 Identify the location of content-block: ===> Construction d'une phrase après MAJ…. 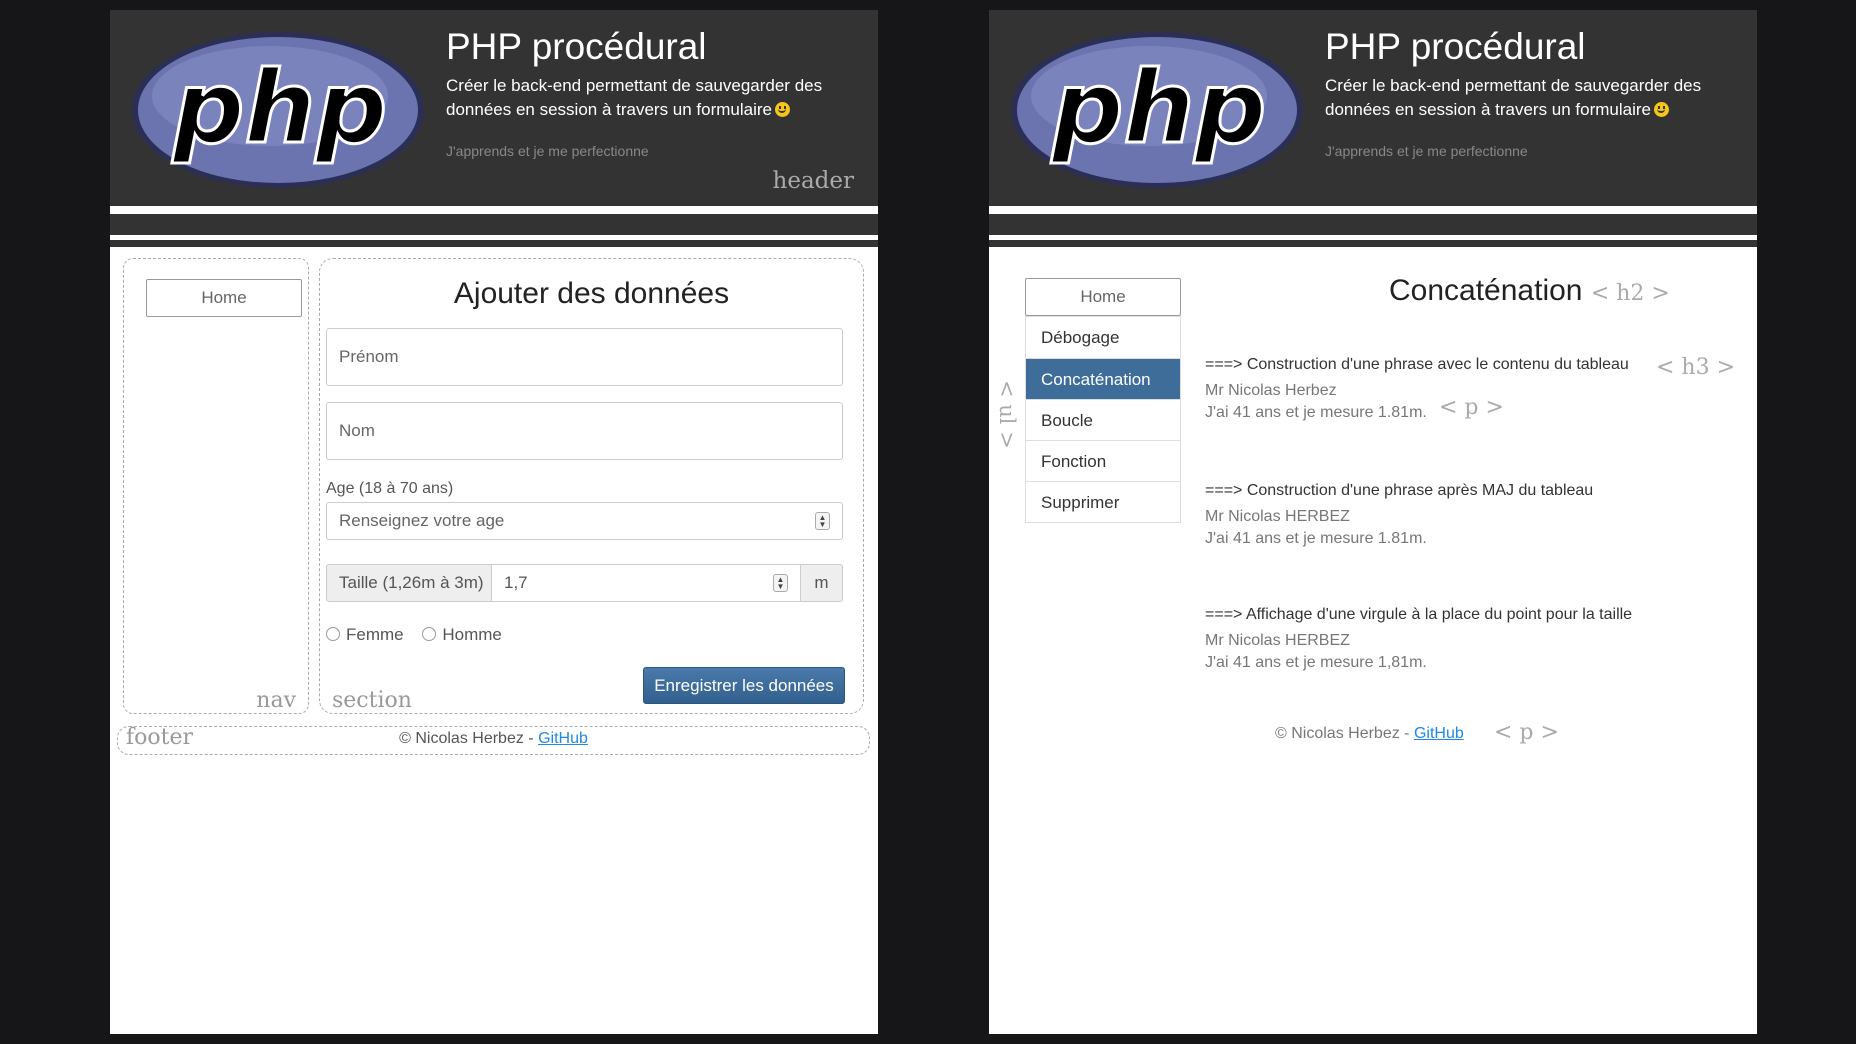
(1399, 515).